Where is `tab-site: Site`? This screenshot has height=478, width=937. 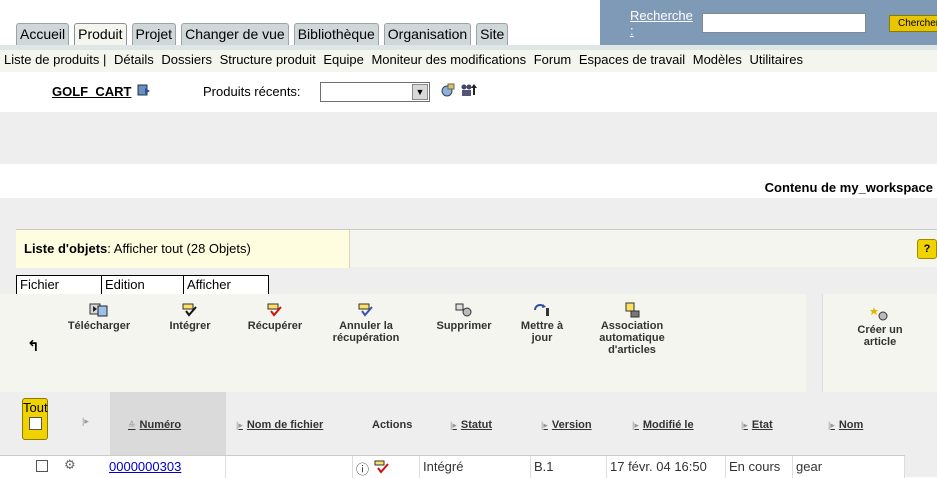 tab-site: Site is located at coordinates (492, 34).